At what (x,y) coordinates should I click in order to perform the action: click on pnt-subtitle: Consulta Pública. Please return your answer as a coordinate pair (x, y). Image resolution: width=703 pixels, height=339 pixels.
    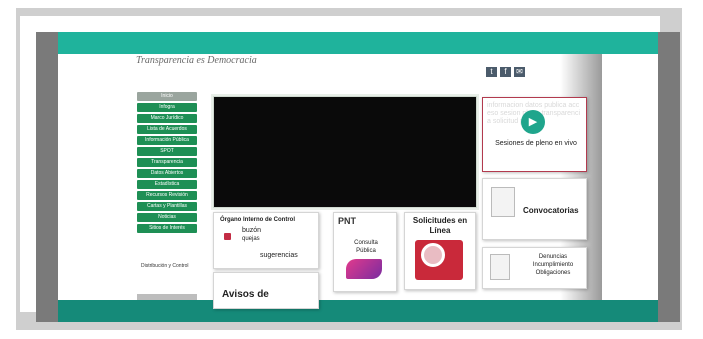
    Looking at the image, I should click on (366, 247).